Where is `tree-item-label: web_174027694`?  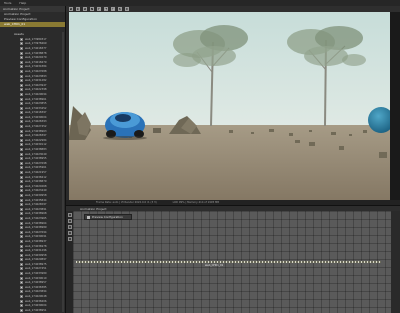
tree-item-label: web_174027694 is located at coordinates (36, 232).